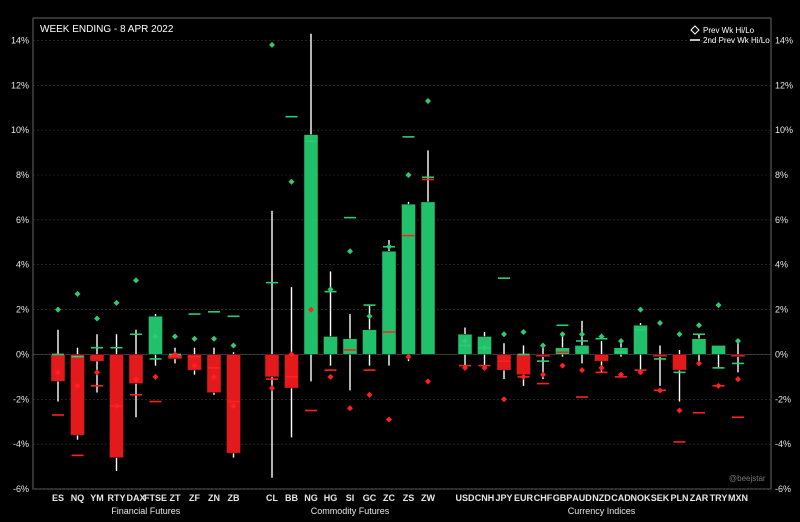 This screenshot has width=800, height=522. I want to click on y-tick-label-right: 8%, so click(781, 175).